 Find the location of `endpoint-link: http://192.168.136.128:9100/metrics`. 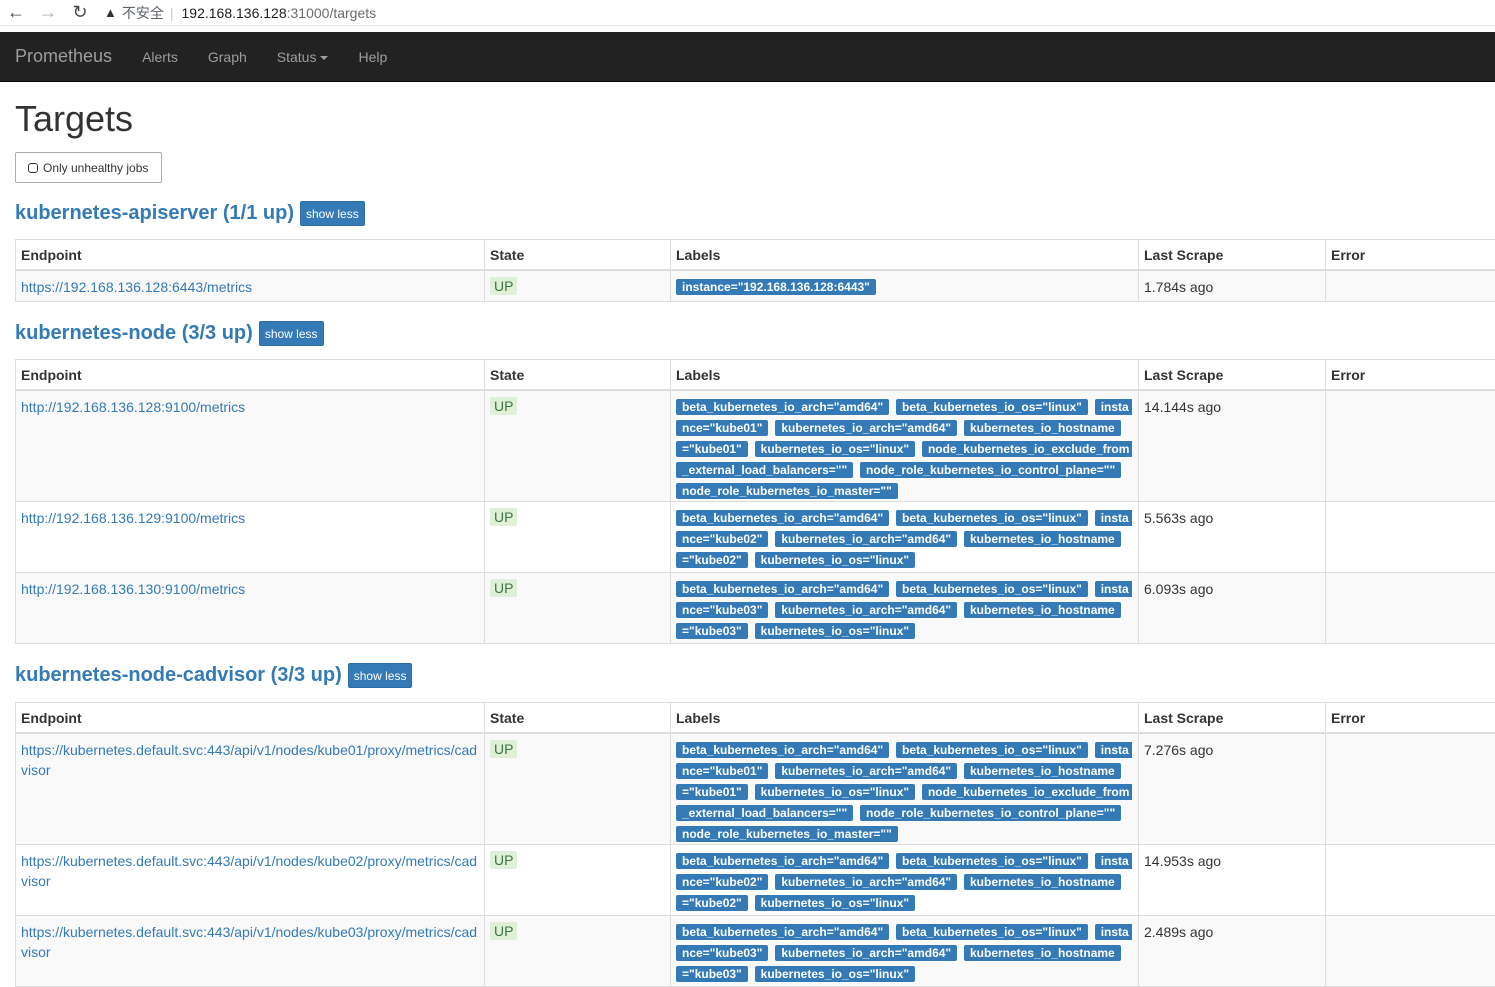

endpoint-link: http://192.168.136.128:9100/metrics is located at coordinates (133, 407).